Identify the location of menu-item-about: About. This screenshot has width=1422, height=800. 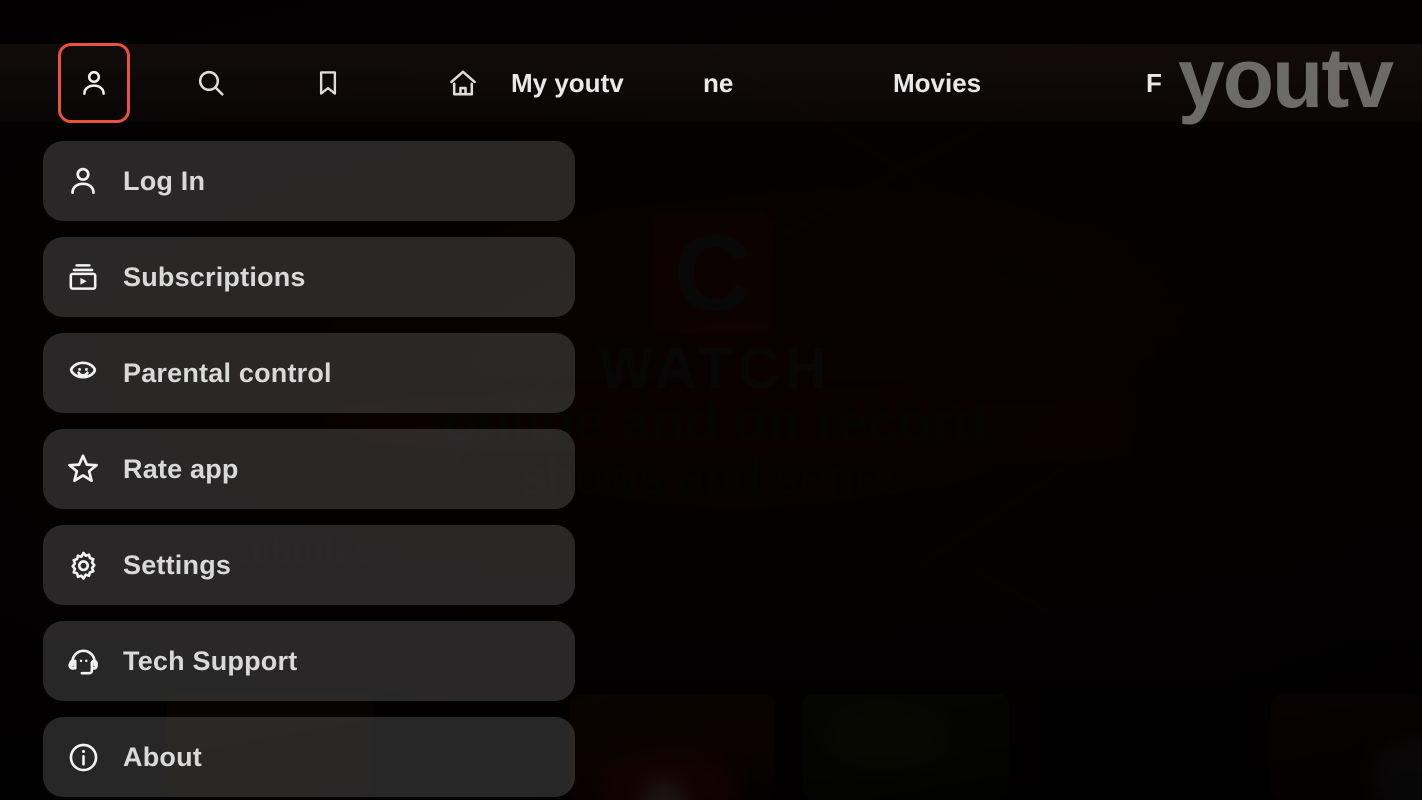
(309, 757).